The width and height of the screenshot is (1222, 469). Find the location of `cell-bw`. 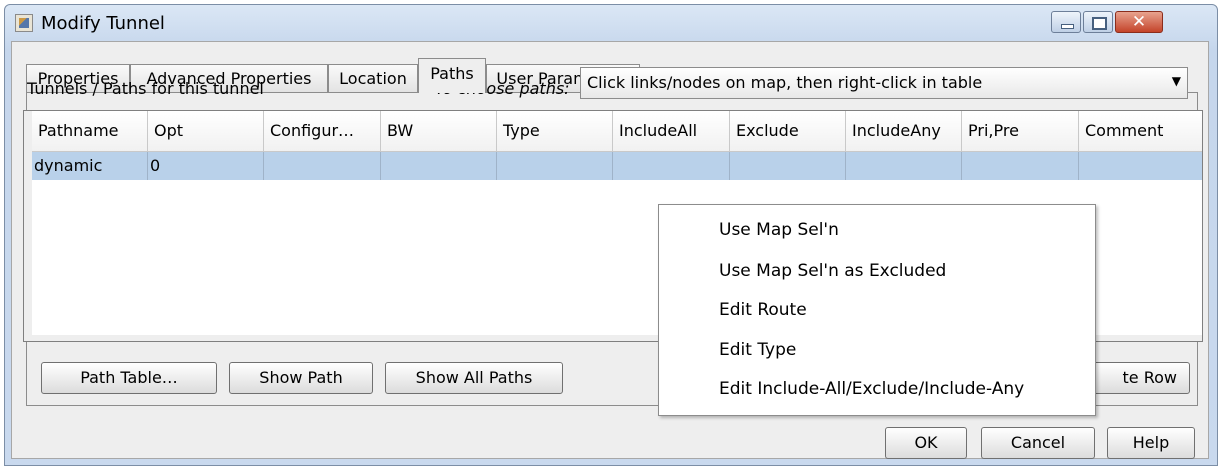

cell-bw is located at coordinates (439, 166).